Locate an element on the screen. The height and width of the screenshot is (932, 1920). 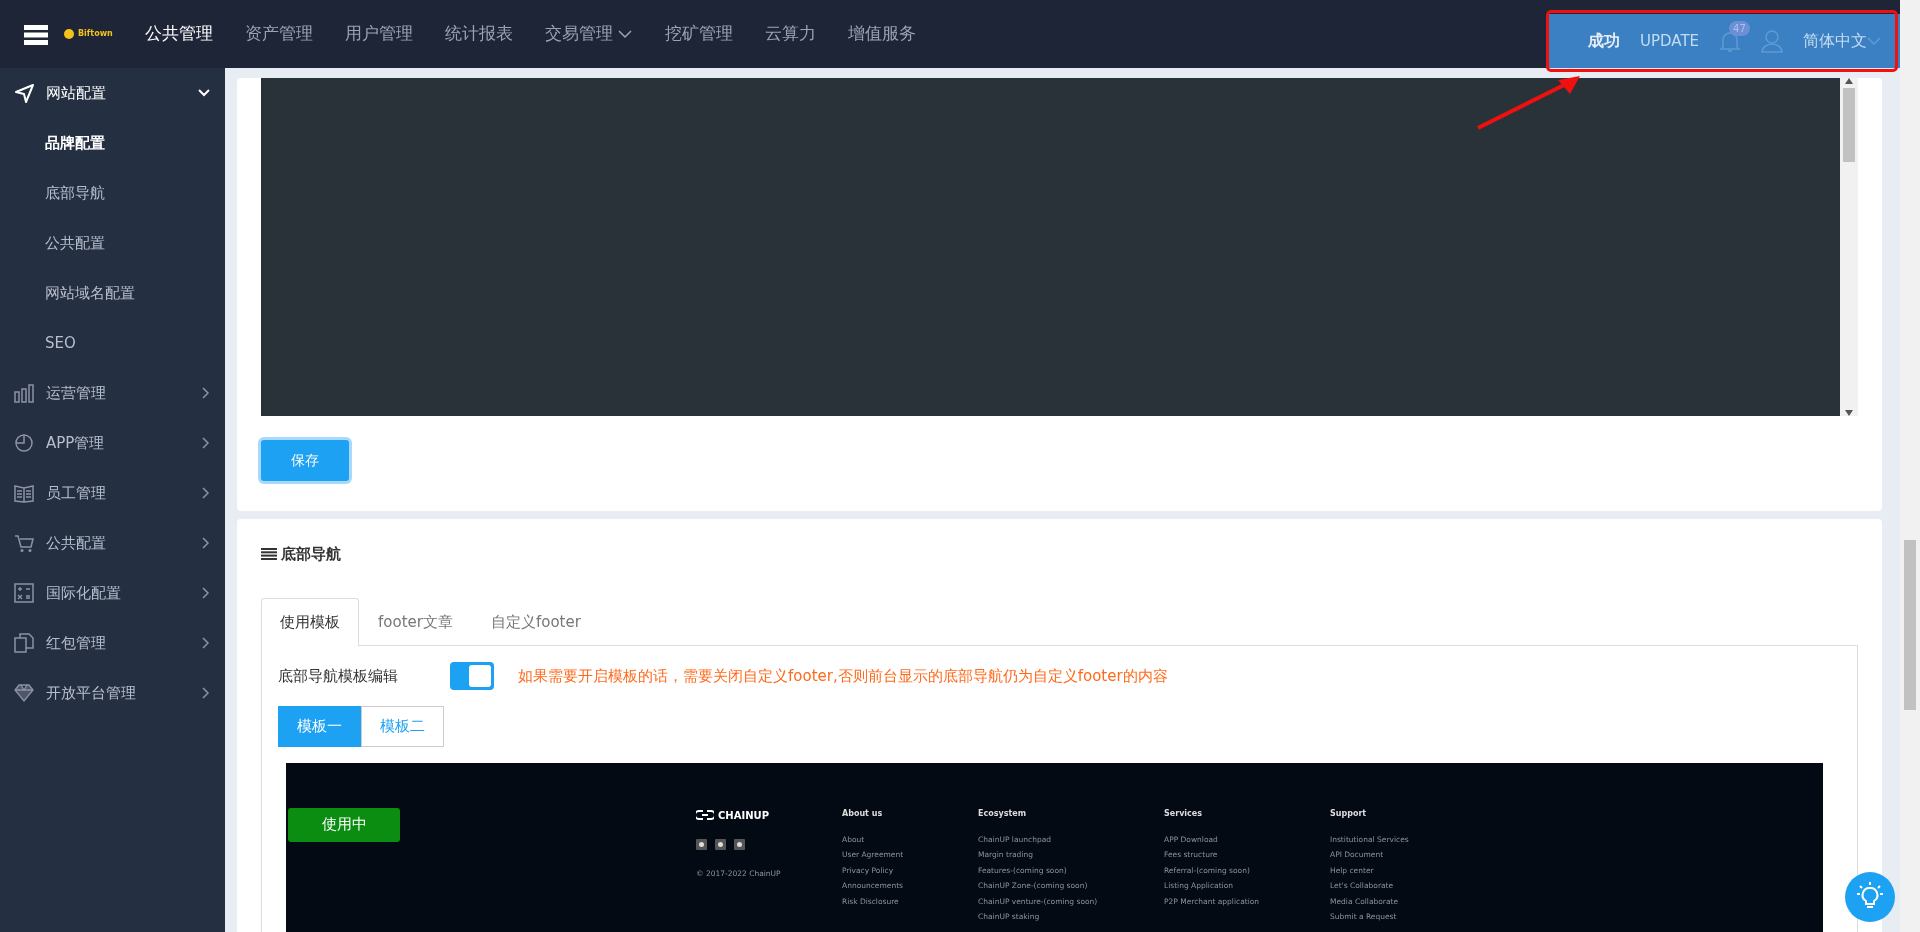
hint-text: 如果需要开启模板的话，需要关闭自定义footer,否则前台显示的底部导航仍为自定义footer的内容 is located at coordinates (843, 676).